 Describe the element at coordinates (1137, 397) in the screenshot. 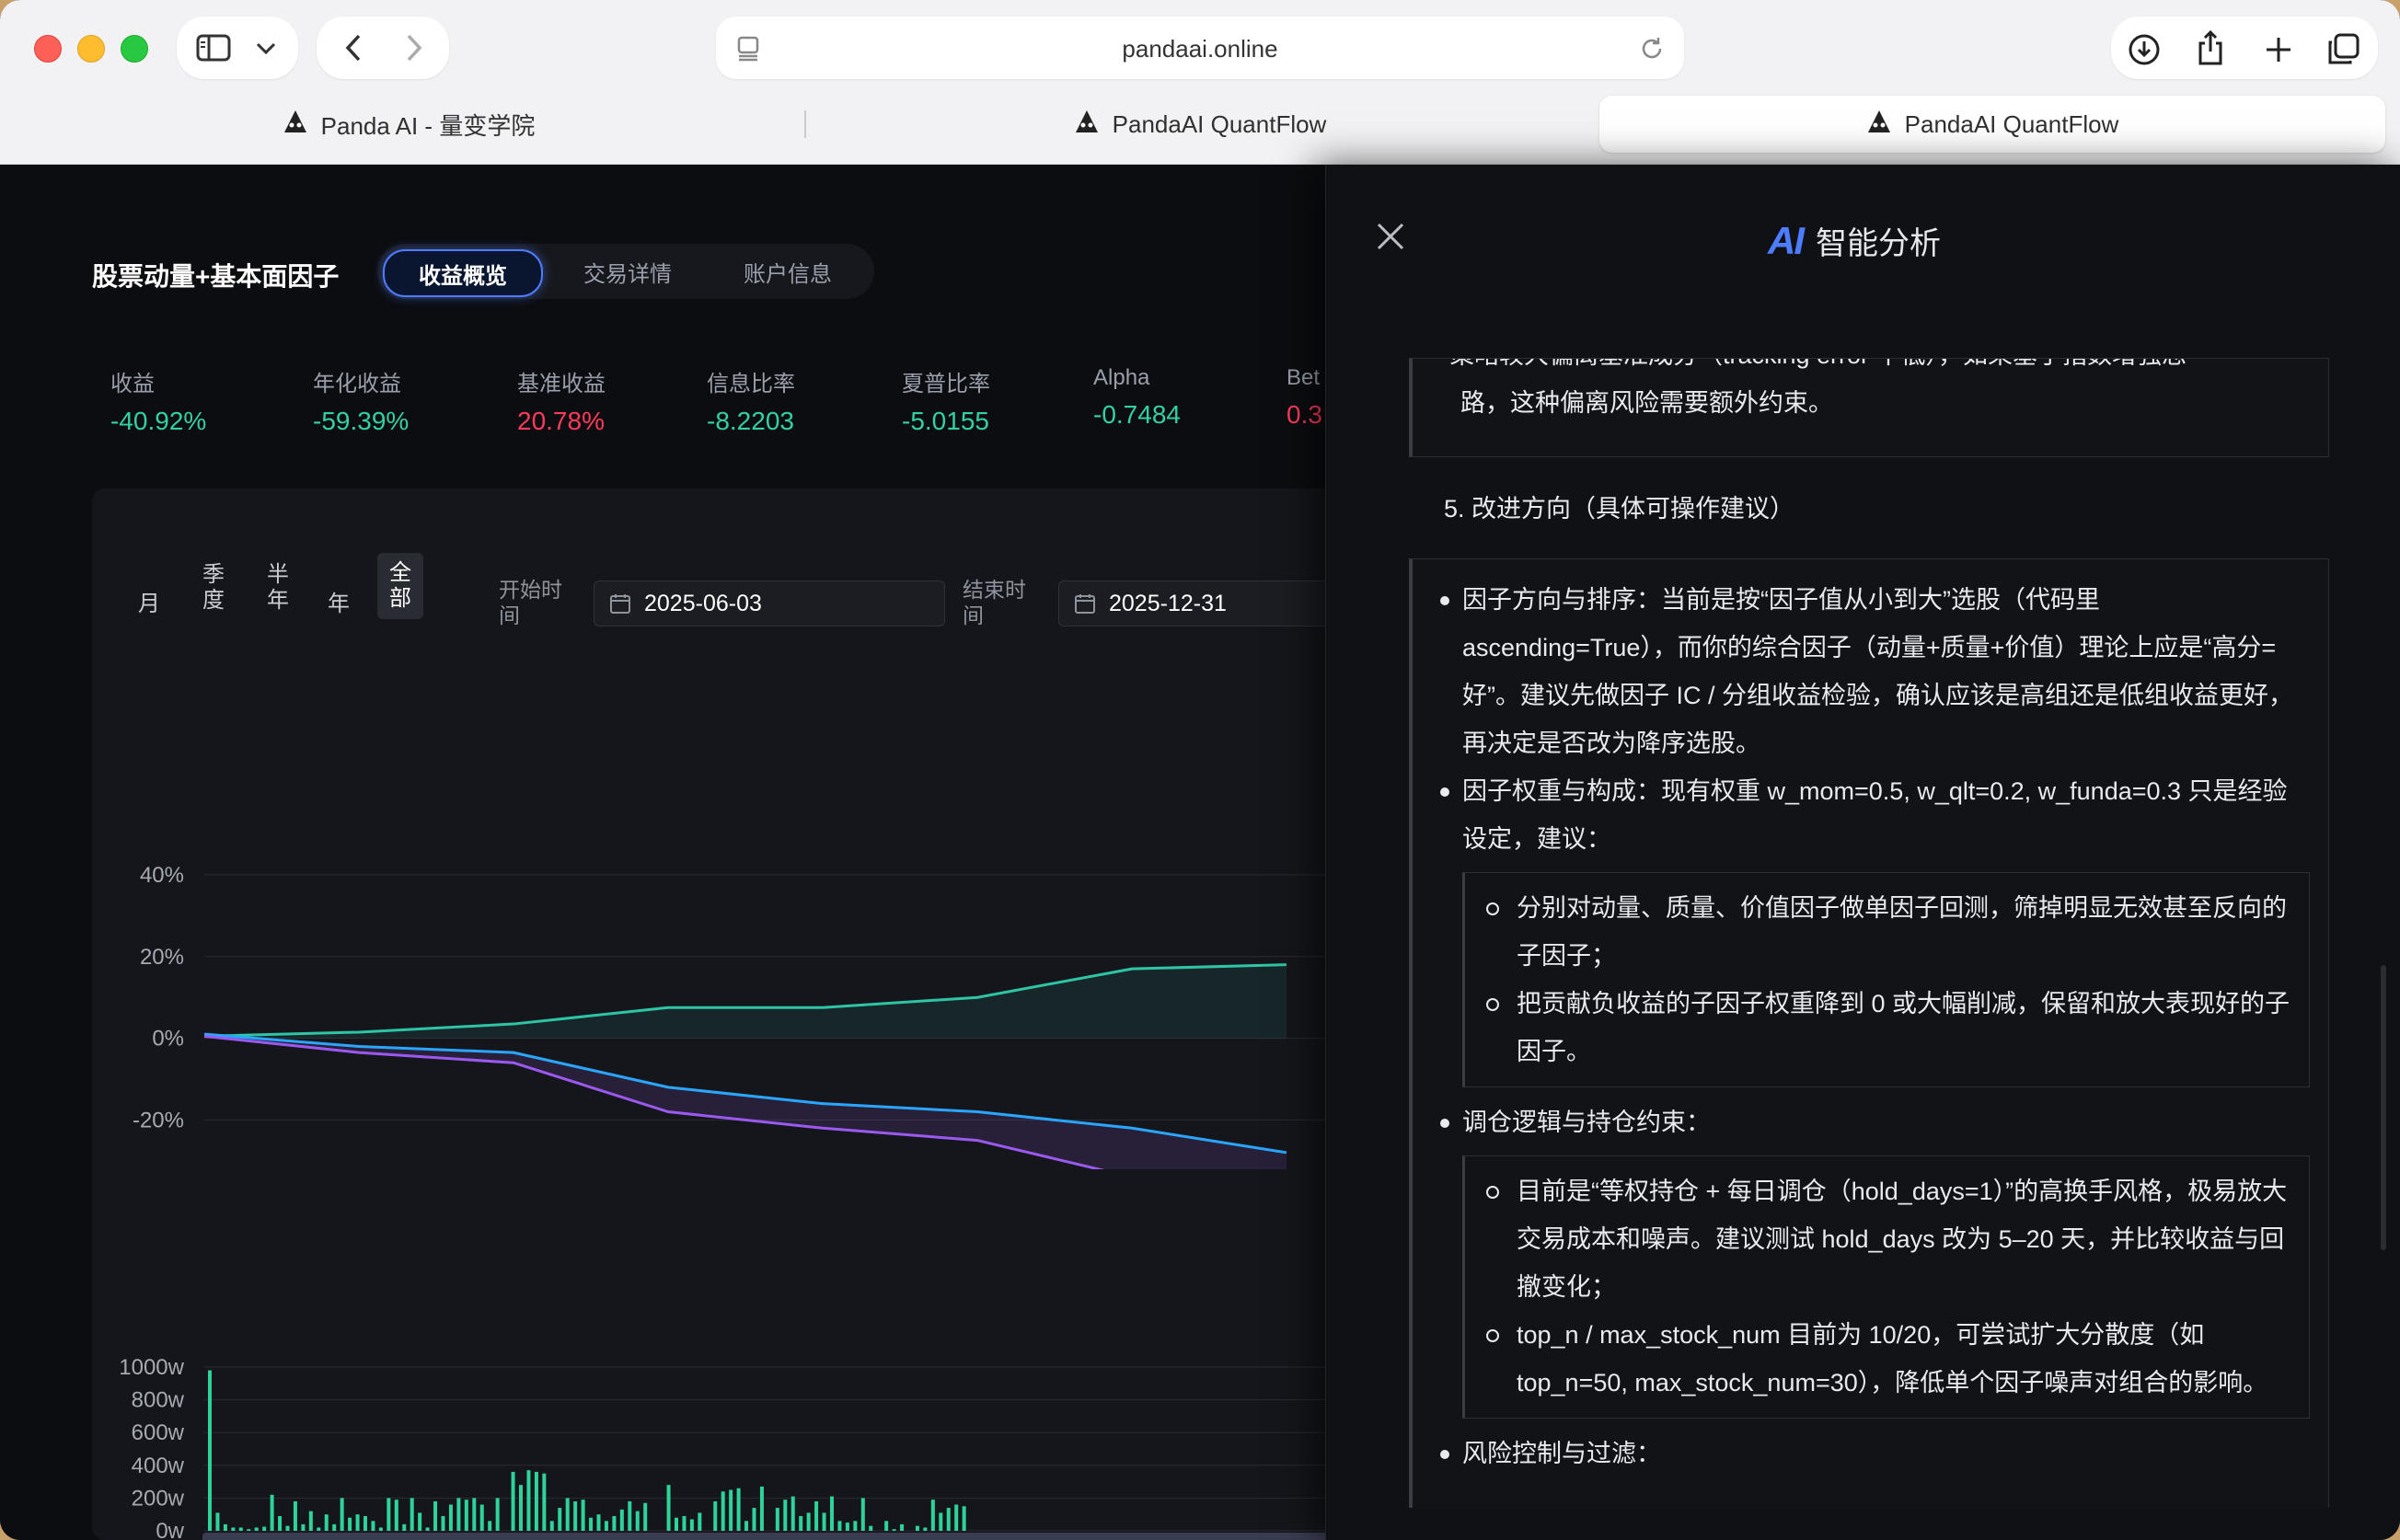

I see `metric-alpha: Alpha -0.7484` at that location.